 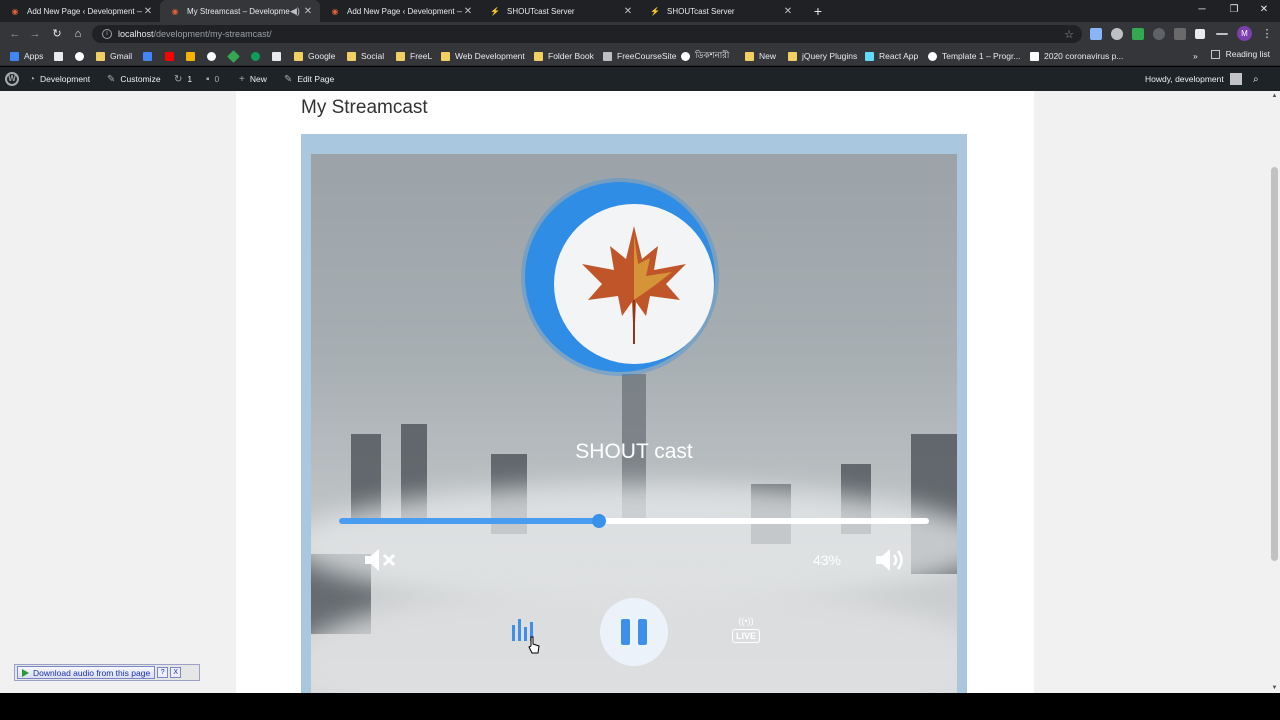 I want to click on help-button: ?, so click(x=163, y=672).